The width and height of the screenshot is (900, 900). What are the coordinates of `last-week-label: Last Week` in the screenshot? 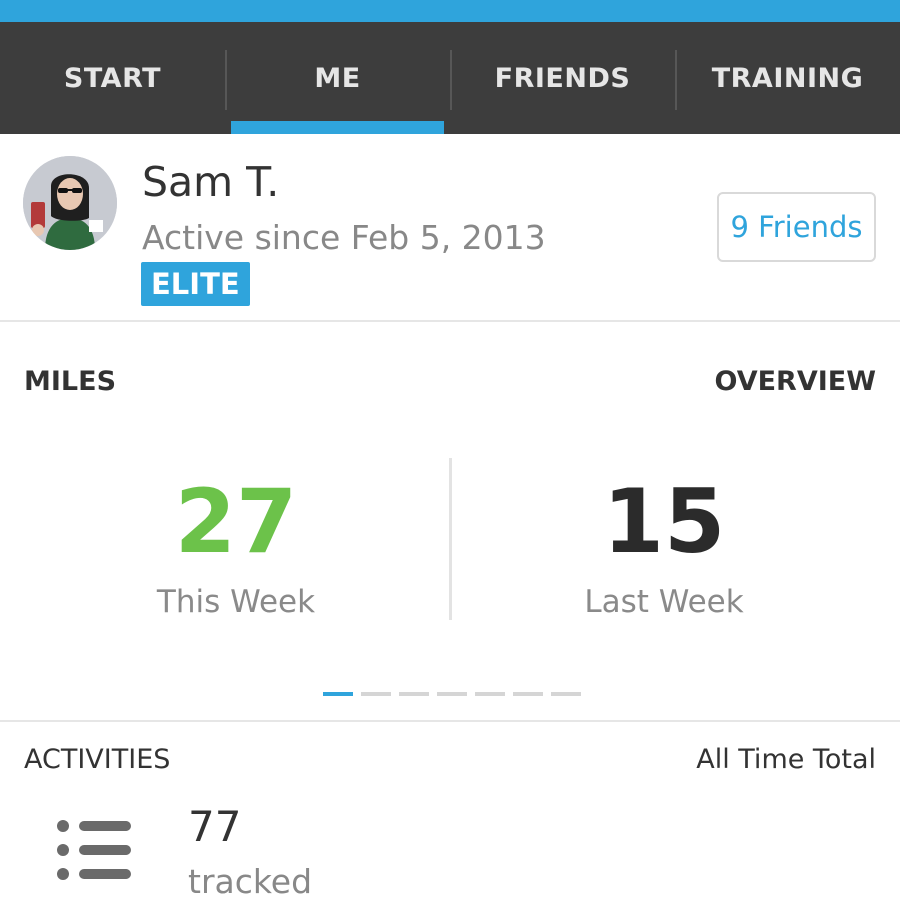 It's located at (664, 602).